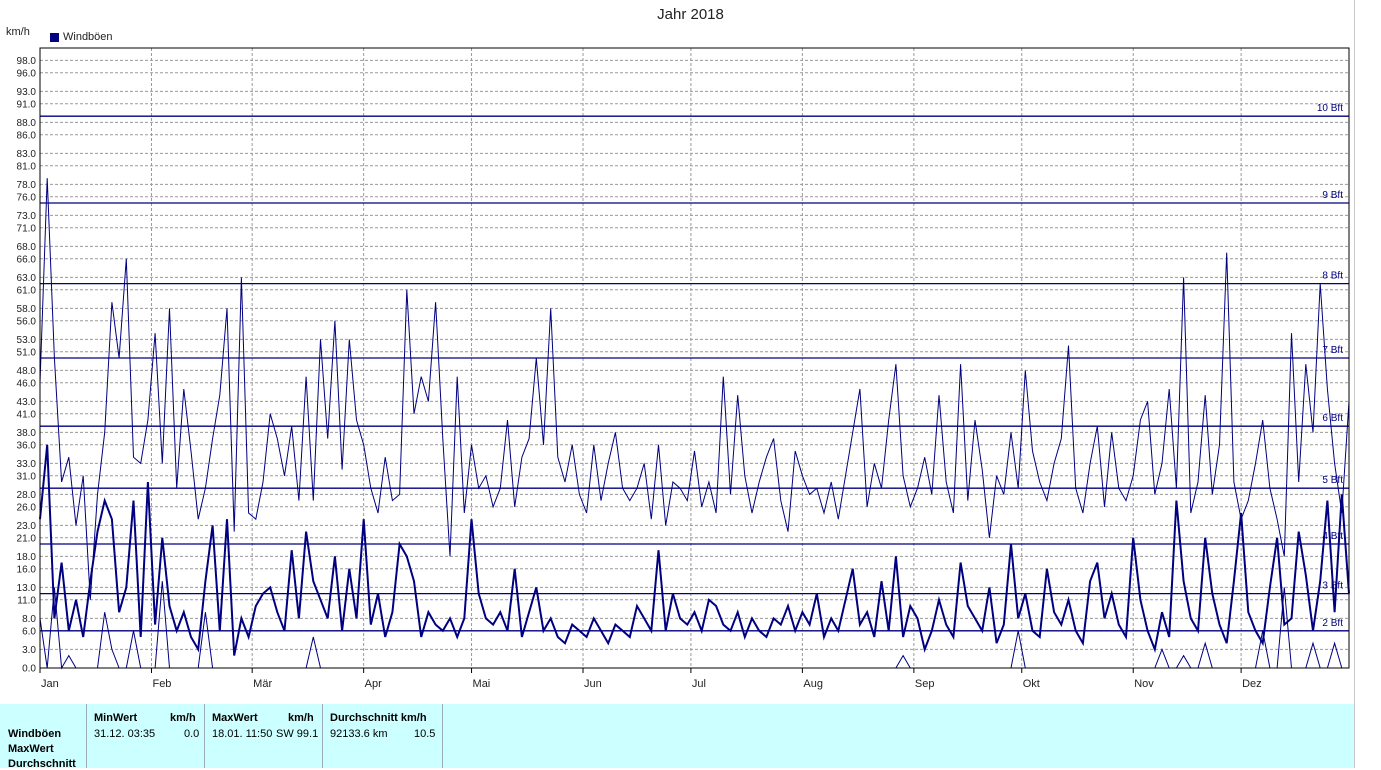 This screenshot has height=770, width=1381. I want to click on y-tick-label: 33.0, so click(27, 464).